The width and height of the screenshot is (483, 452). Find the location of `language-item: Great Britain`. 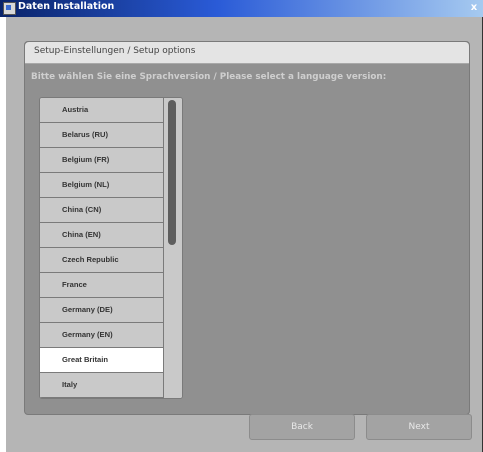

language-item: Great Britain is located at coordinates (101, 360).